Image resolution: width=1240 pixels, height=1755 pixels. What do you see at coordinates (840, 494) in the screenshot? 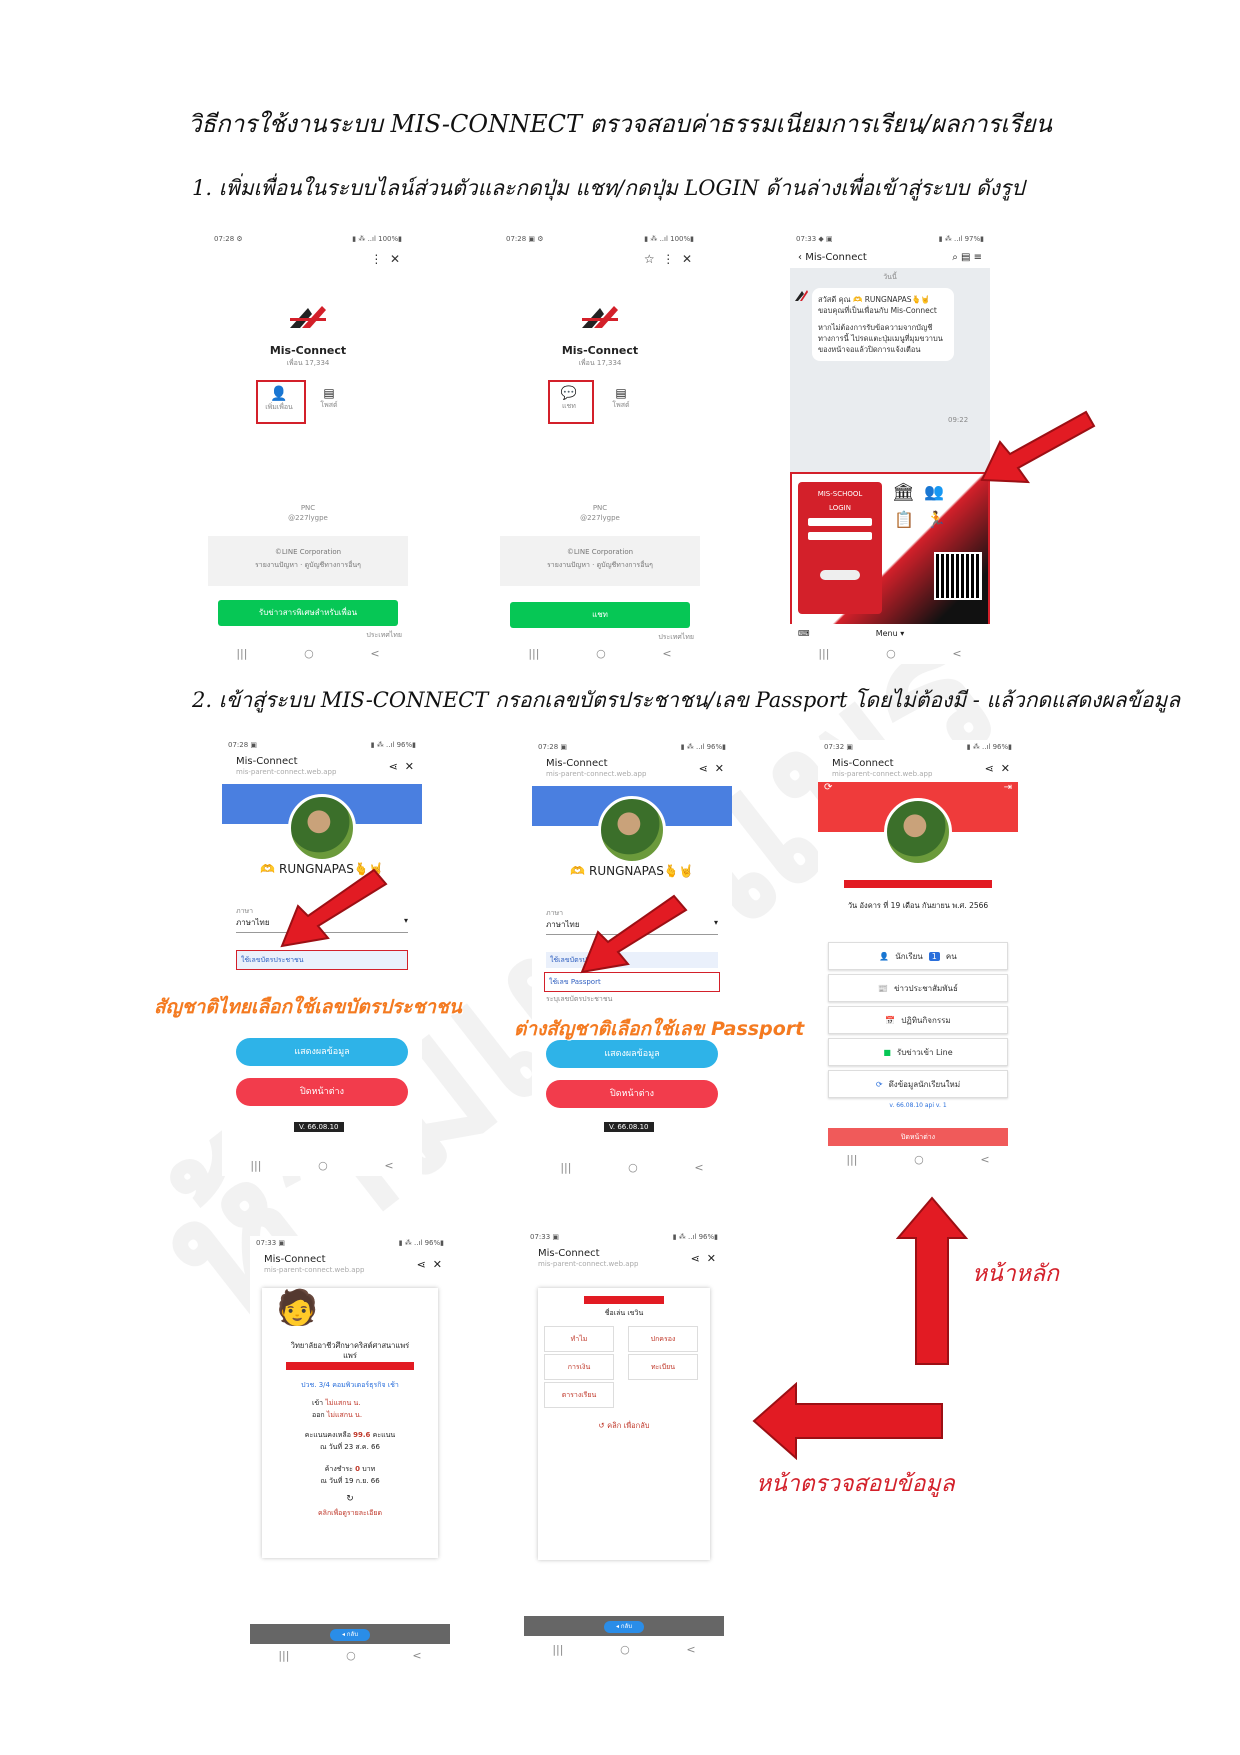
I see `school-name: MIS-SCHOOL` at bounding box center [840, 494].